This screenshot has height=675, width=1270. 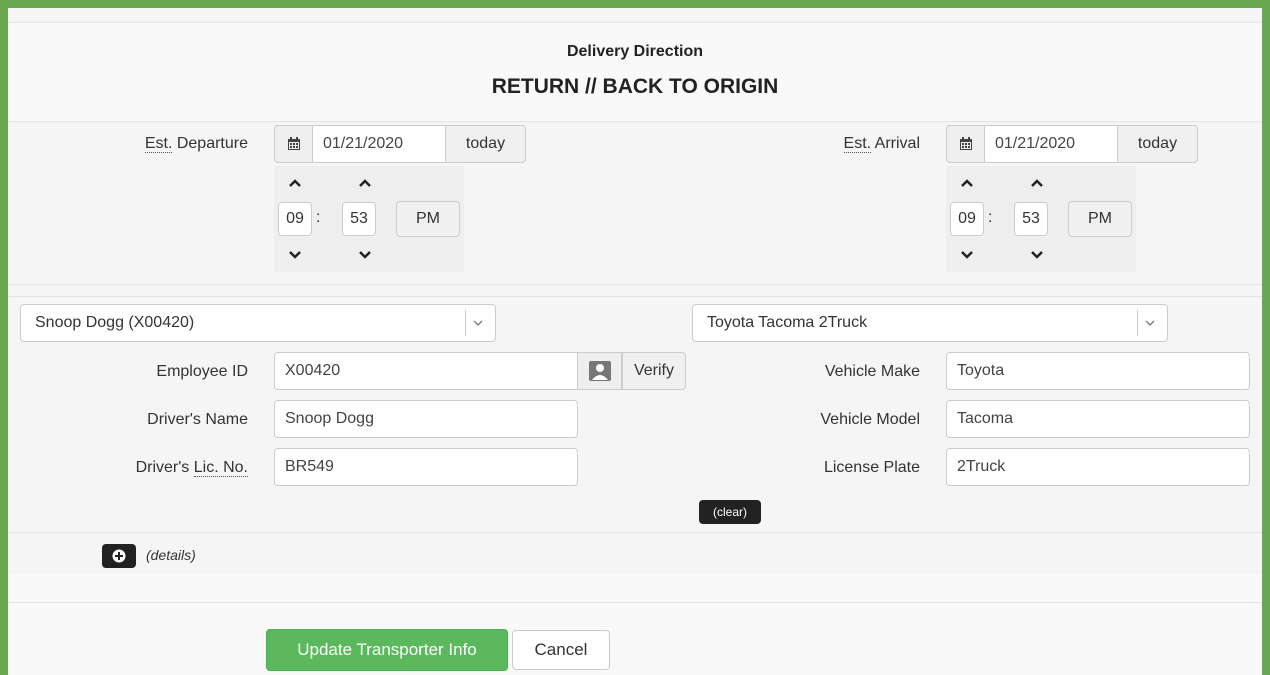 What do you see at coordinates (1098, 467) in the screenshot?
I see `license-plate-input: 2Truck` at bounding box center [1098, 467].